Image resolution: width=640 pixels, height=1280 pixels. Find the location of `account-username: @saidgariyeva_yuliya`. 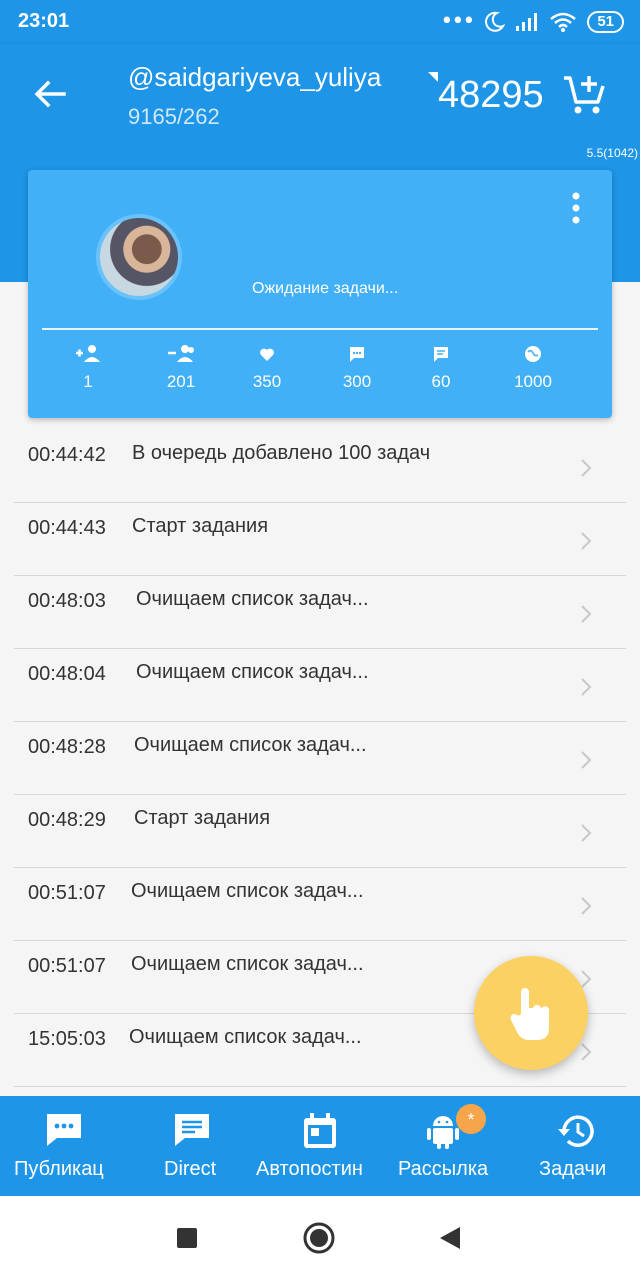

account-username: @saidgariyeva_yuliya is located at coordinates (254, 77).